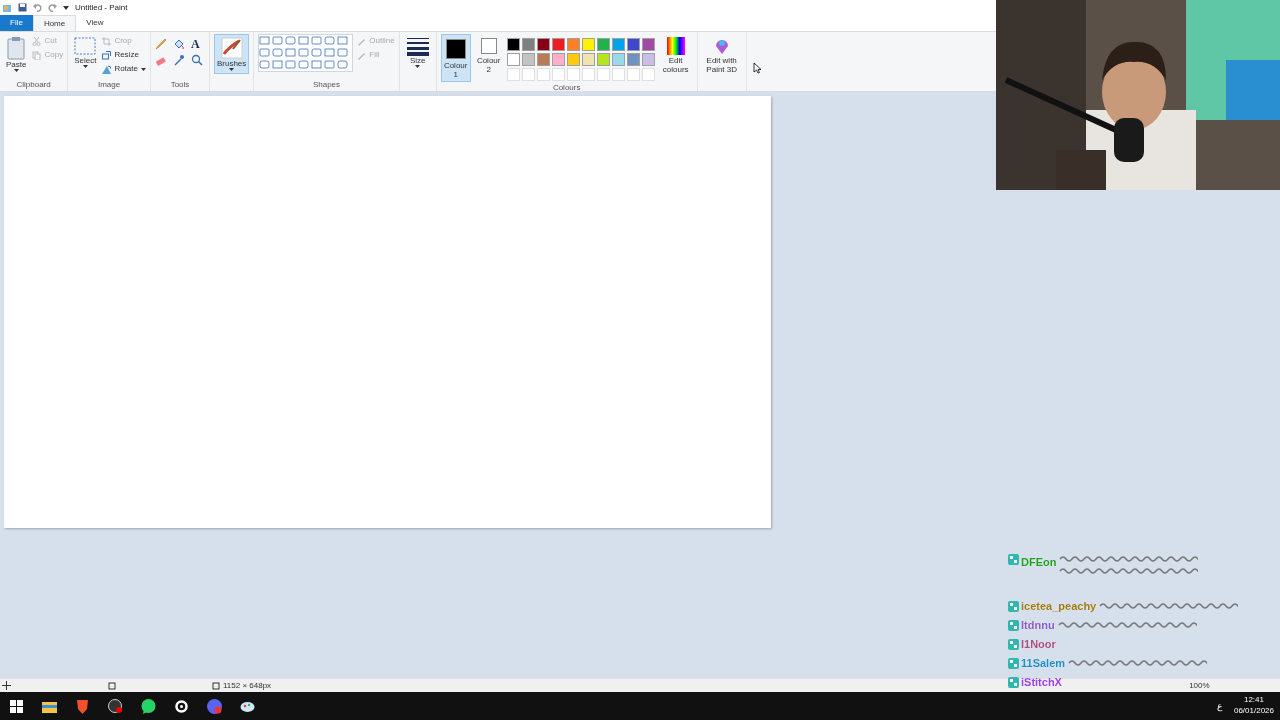 Image resolution: width=1280 pixels, height=720 pixels. I want to click on chat-username: DFEon, so click(1039, 562).